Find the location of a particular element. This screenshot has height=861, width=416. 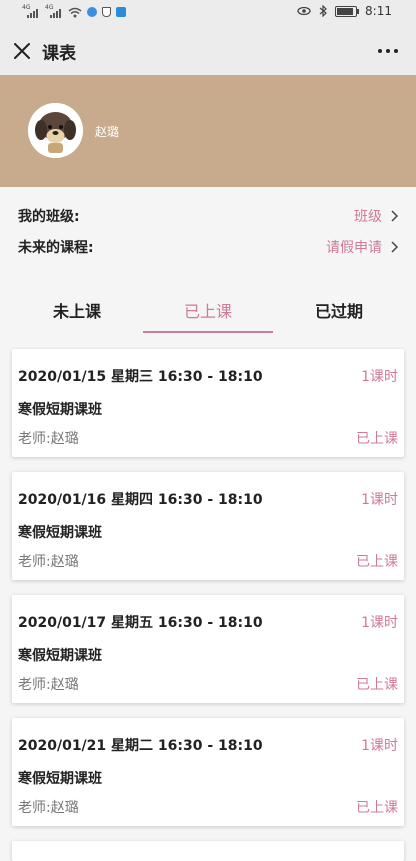

course-time: 2020/01/16 星期四 16:30 - 18:10 is located at coordinates (140, 500).